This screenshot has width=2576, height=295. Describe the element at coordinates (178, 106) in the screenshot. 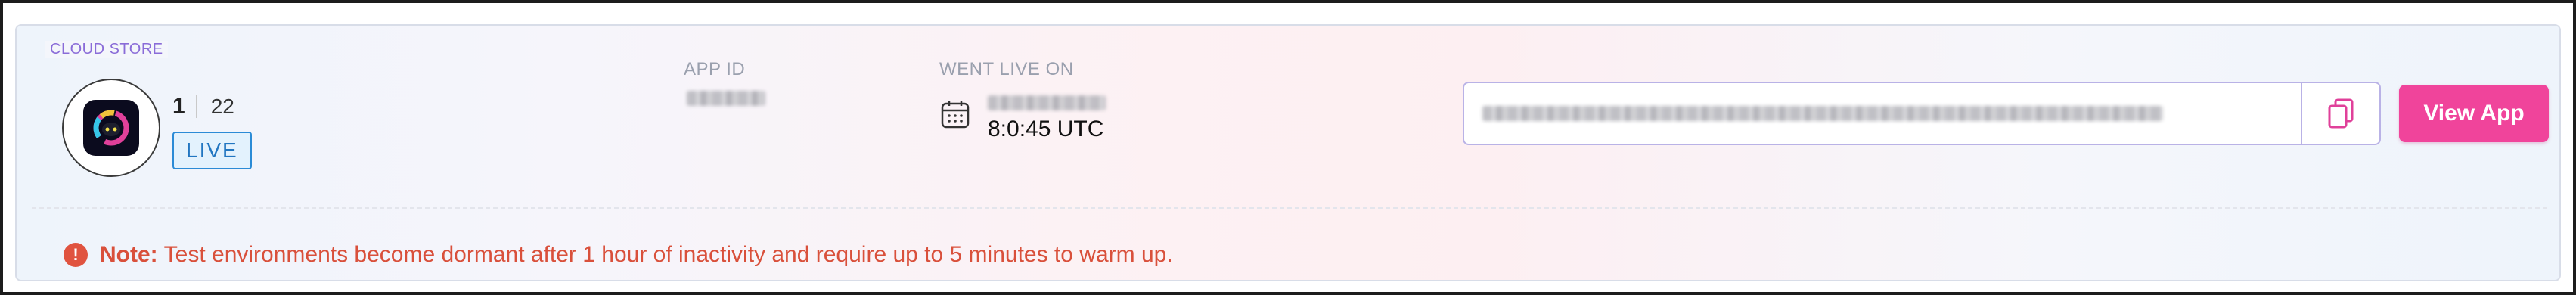

I see `version-number: 1` at that location.